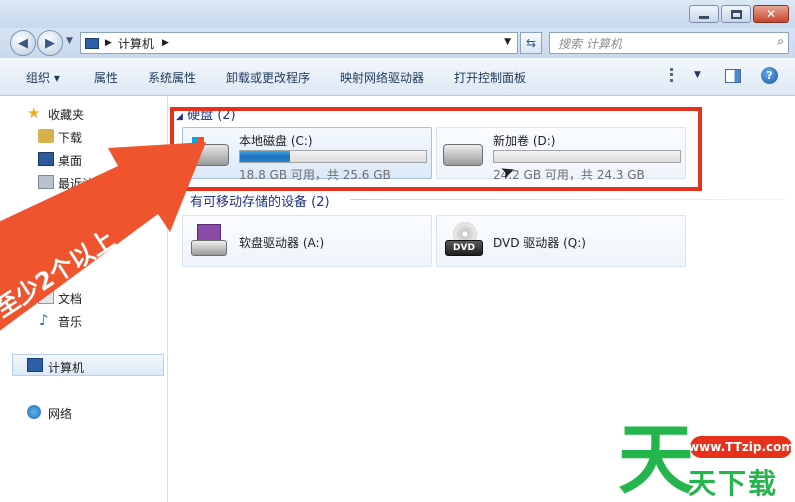  I want to click on group-title-removable: 有可移动存储的设备 (2), so click(260, 202).